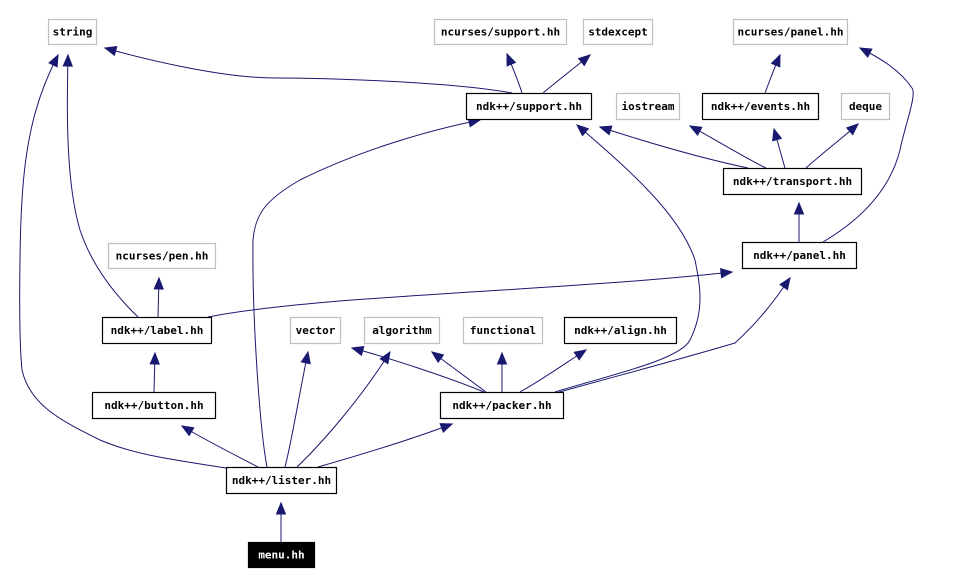  What do you see at coordinates (154, 372) in the screenshot?
I see `edge-ndk-button-to-ndk-label` at bounding box center [154, 372].